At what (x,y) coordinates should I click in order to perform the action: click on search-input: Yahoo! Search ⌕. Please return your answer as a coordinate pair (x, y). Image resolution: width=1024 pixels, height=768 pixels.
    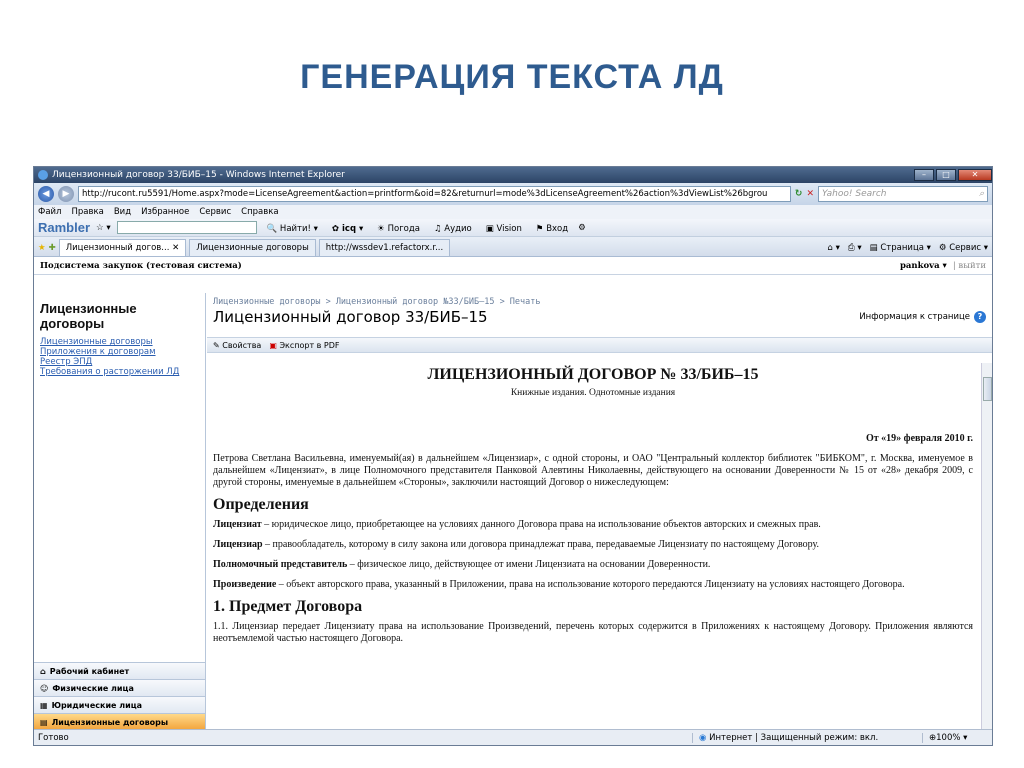
    Looking at the image, I should click on (903, 194).